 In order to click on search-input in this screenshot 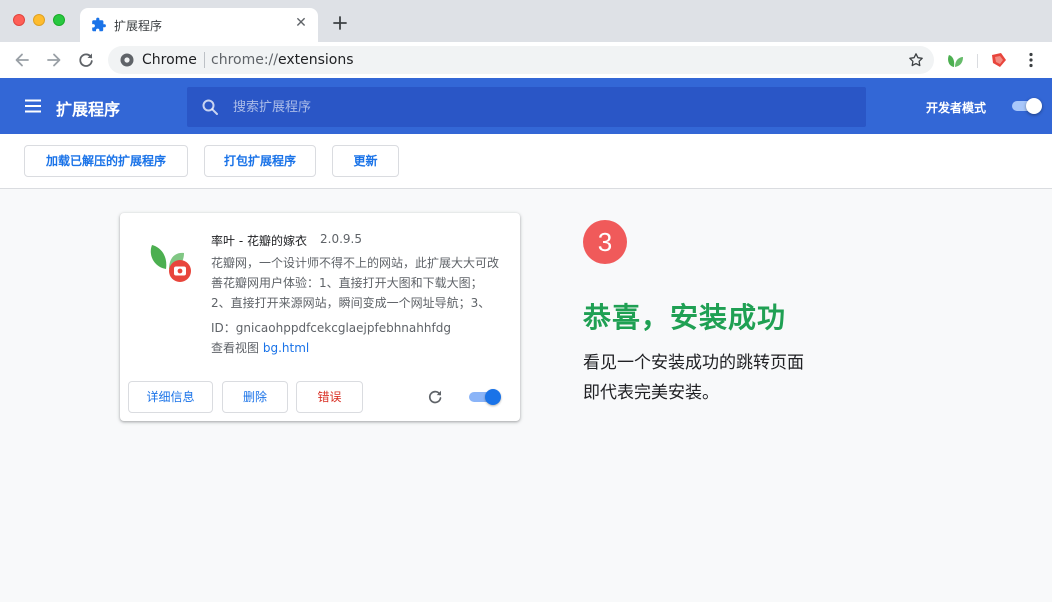, I will do `click(533, 107)`.